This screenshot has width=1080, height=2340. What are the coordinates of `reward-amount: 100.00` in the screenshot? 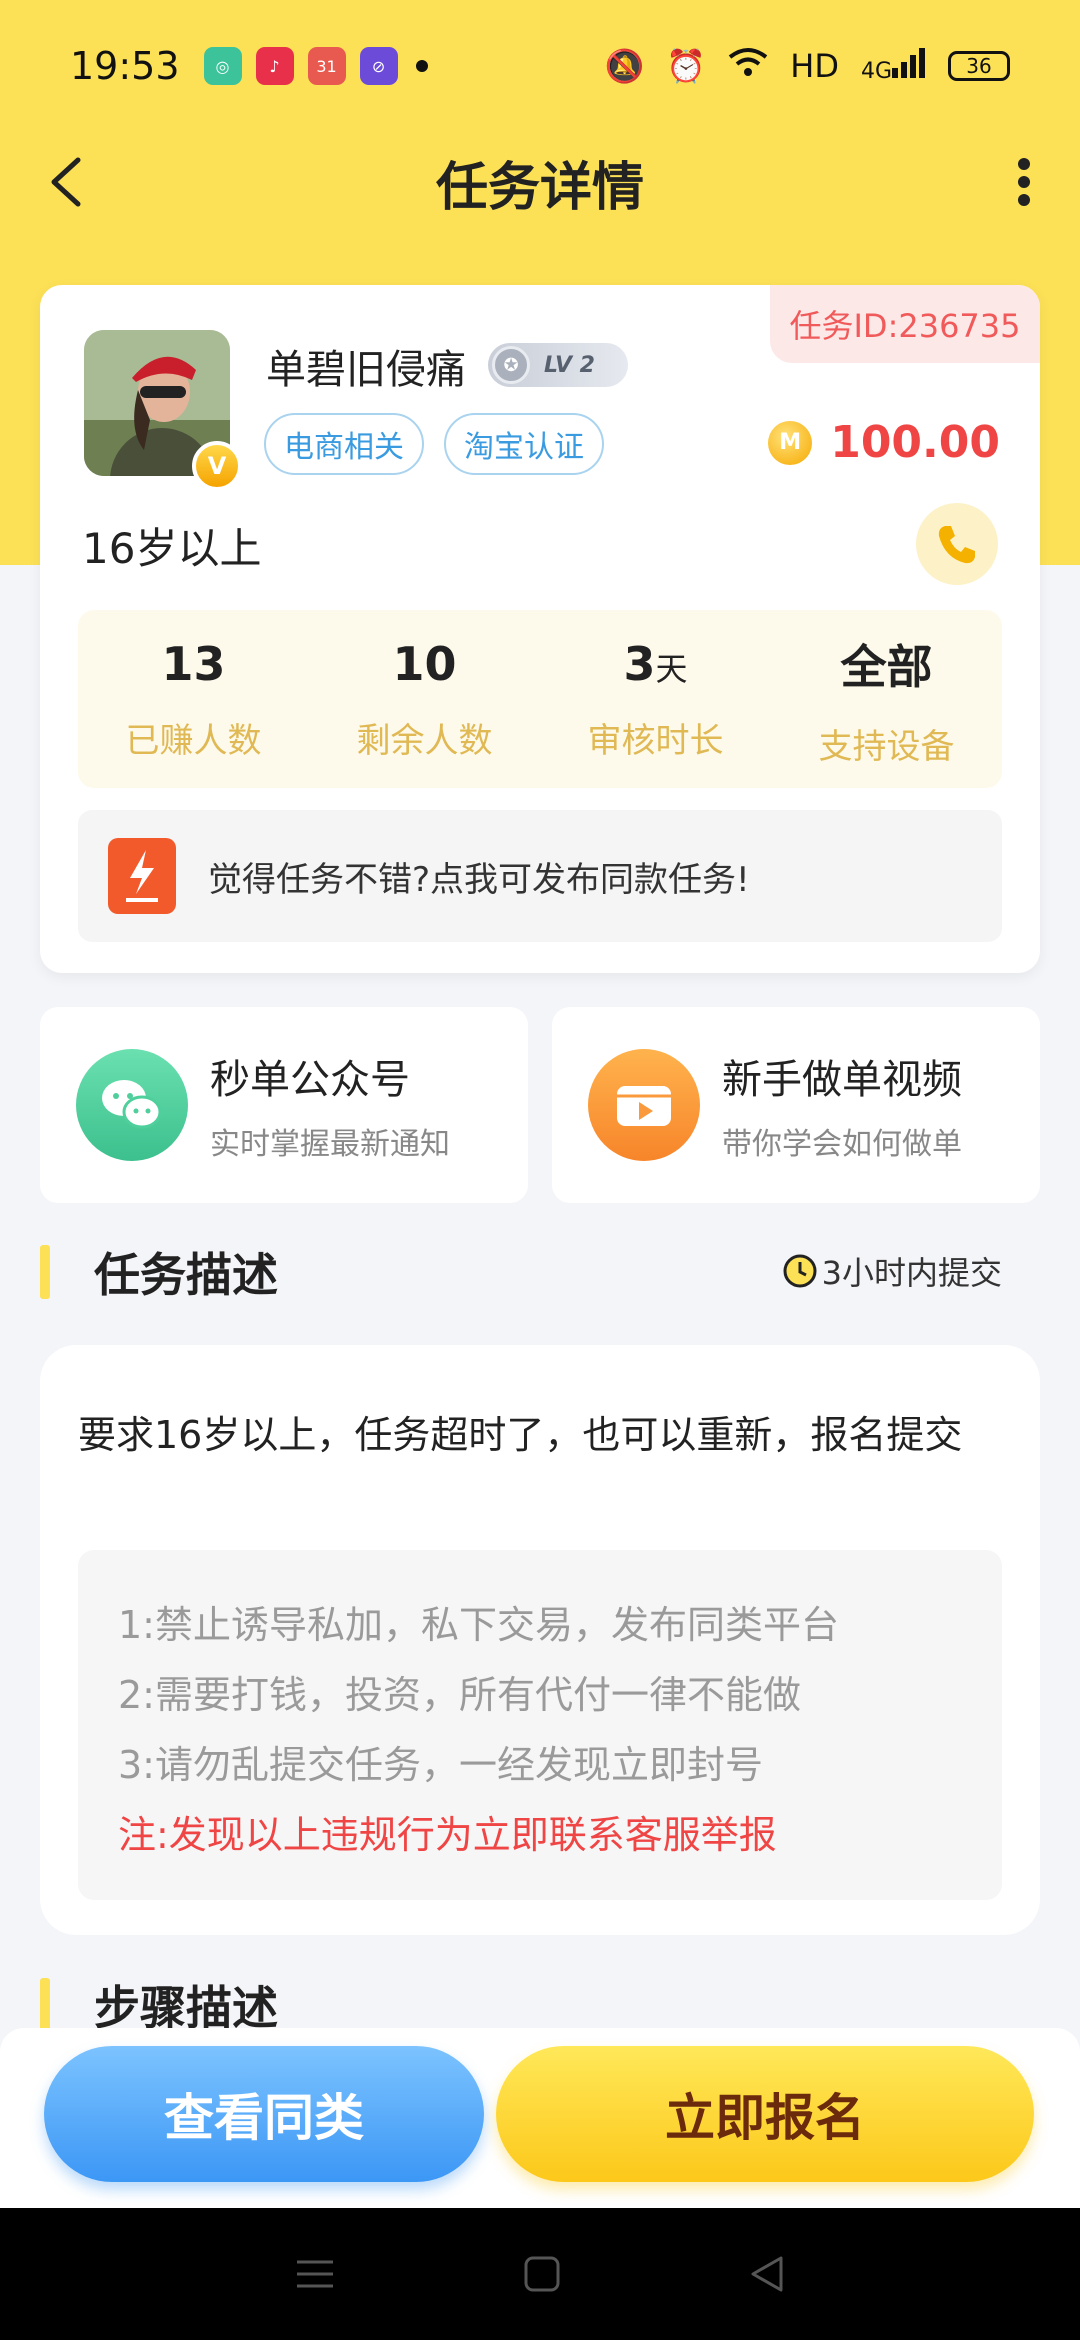 It's located at (915, 442).